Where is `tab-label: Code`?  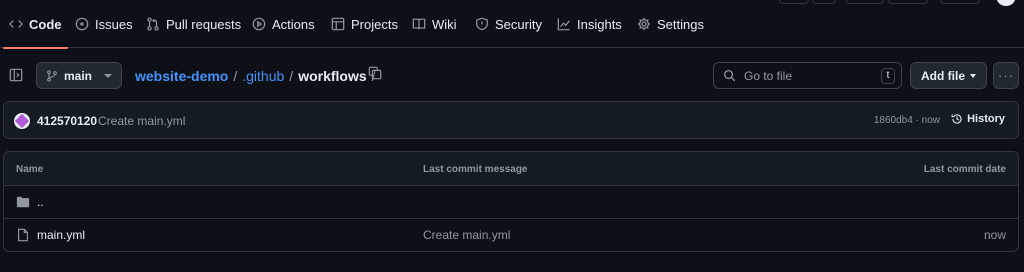
tab-label: Code is located at coordinates (45, 24).